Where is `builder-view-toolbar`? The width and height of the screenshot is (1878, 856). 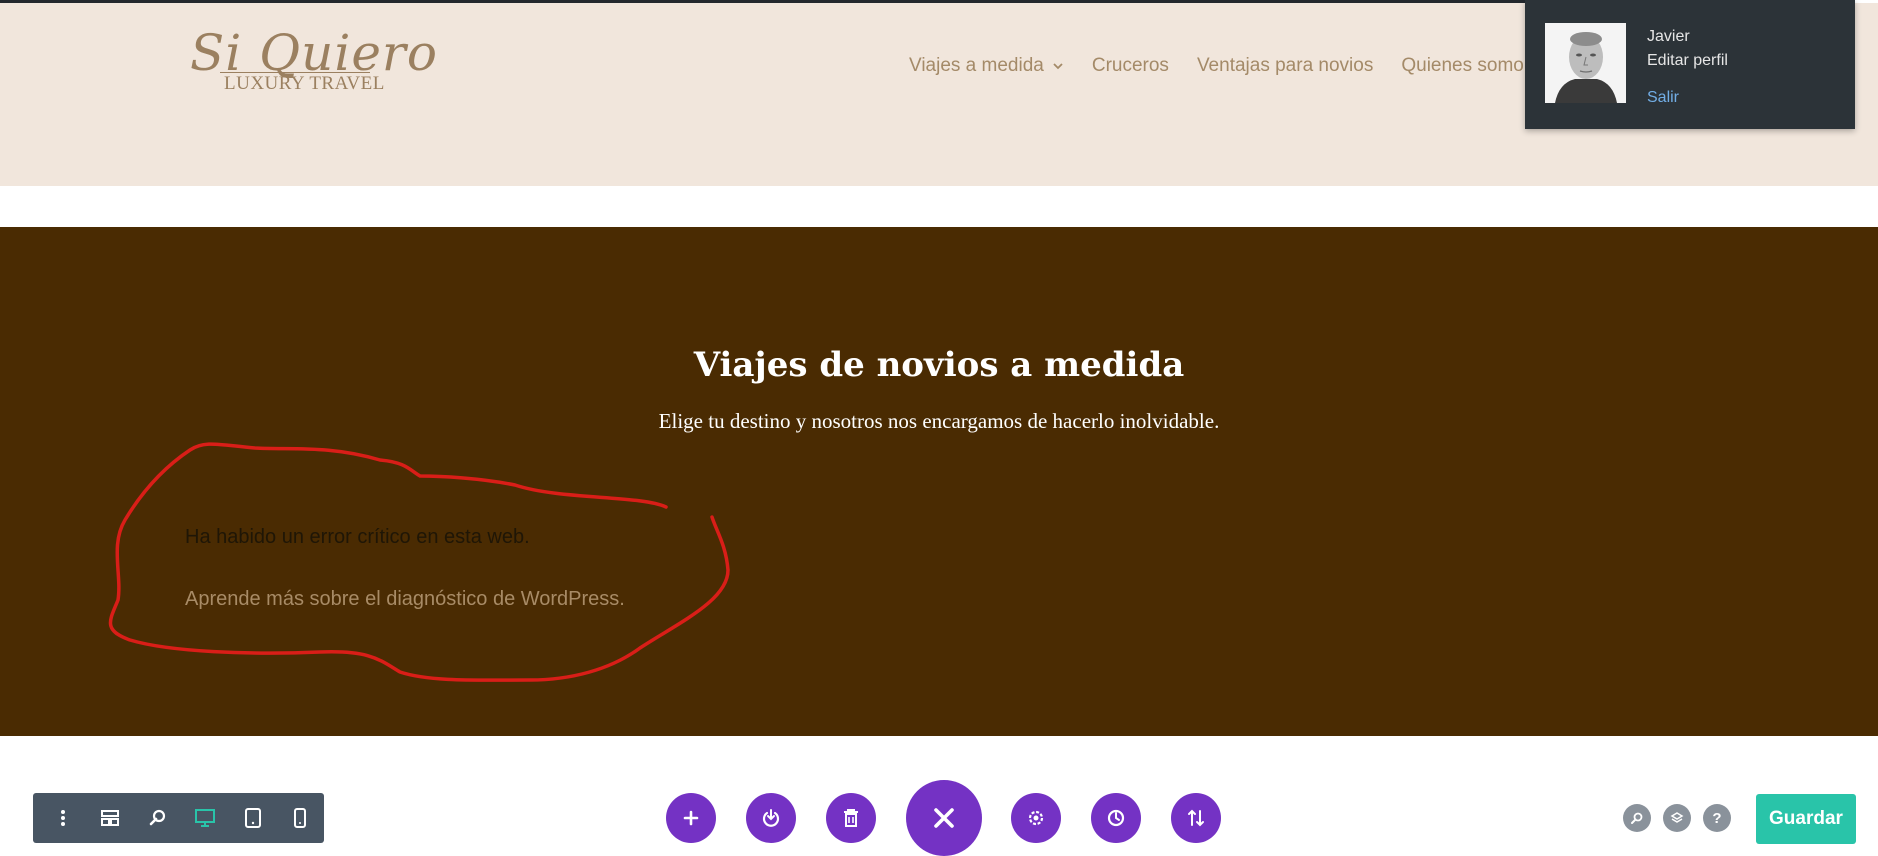 builder-view-toolbar is located at coordinates (178, 818).